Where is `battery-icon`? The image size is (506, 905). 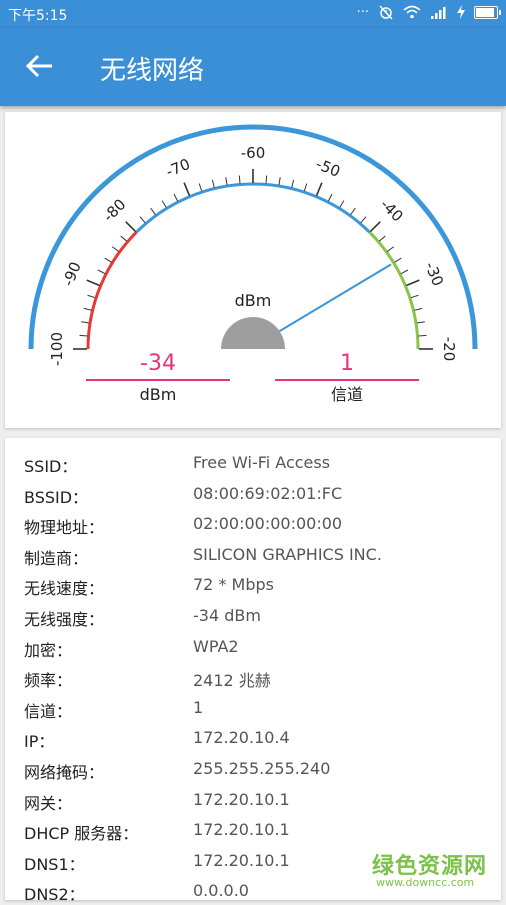 battery-icon is located at coordinates (487, 12).